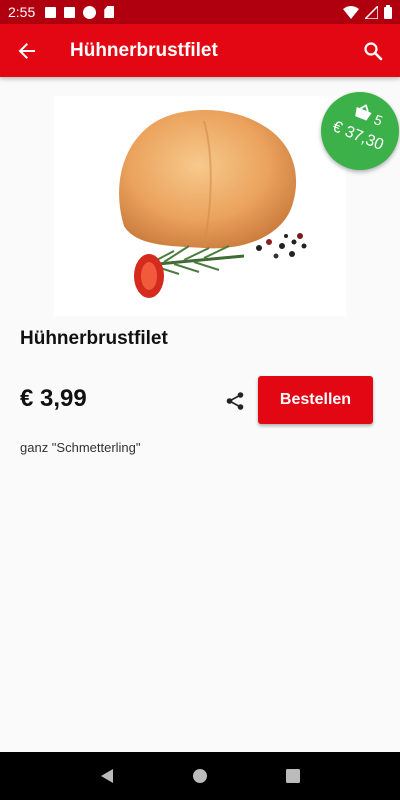 This screenshot has width=400, height=800. I want to click on share-icon, so click(235, 401).